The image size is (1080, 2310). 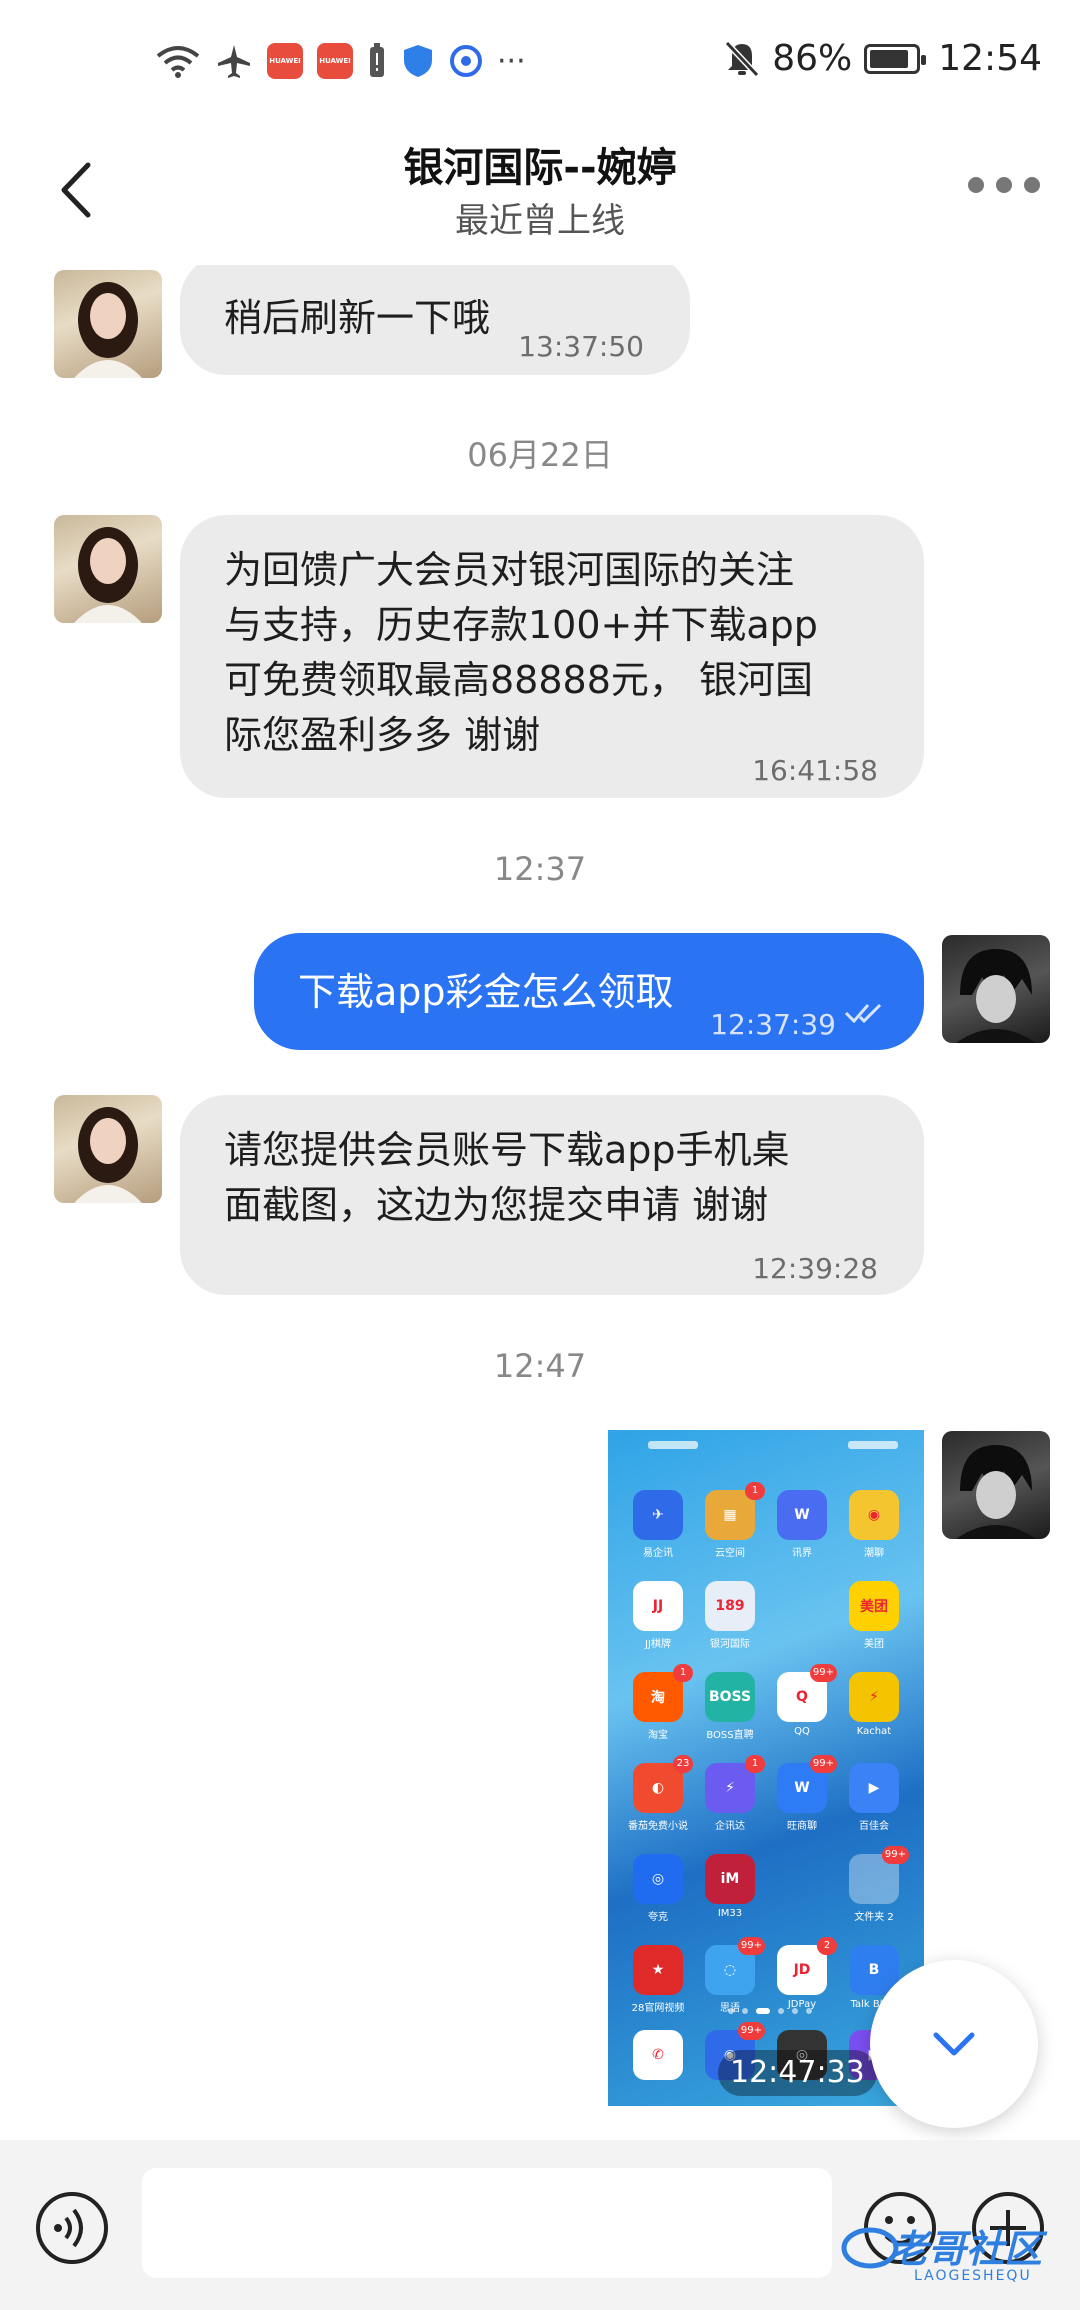 What do you see at coordinates (658, 1879) in the screenshot?
I see `app-icon: ◎` at bounding box center [658, 1879].